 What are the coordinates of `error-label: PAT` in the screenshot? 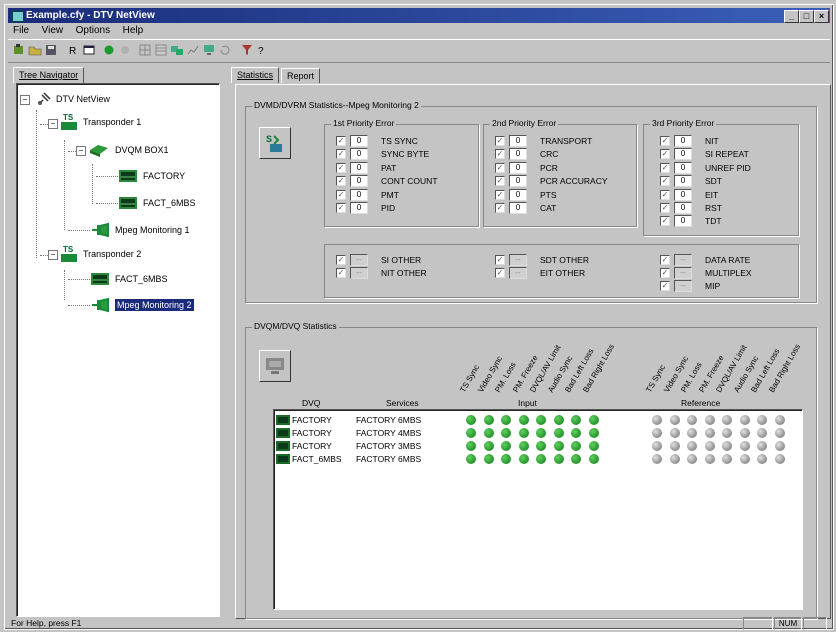 It's located at (389, 167).